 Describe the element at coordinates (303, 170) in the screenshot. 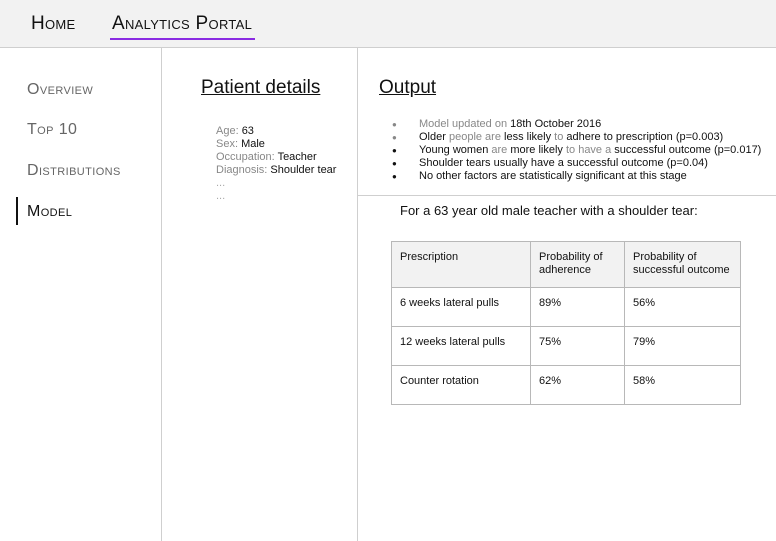

I see `field-value: Shoulder tear` at that location.